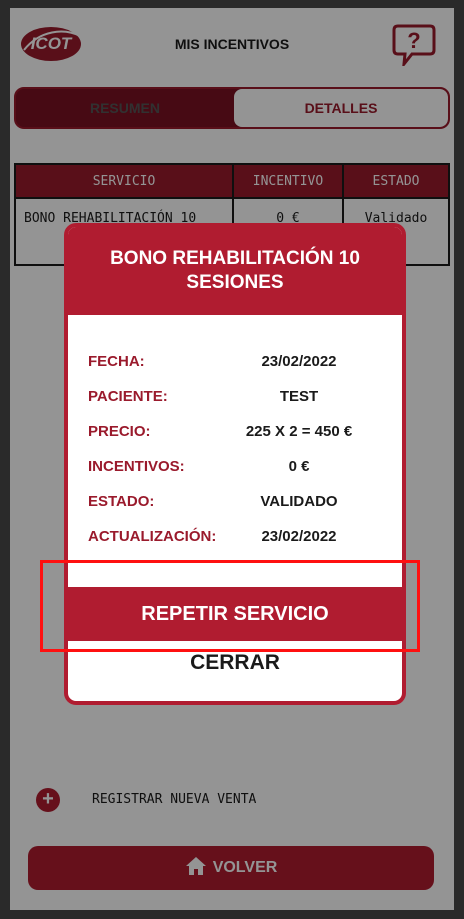  I want to click on detail-value: 225 X 2 = 450 €, so click(299, 431).